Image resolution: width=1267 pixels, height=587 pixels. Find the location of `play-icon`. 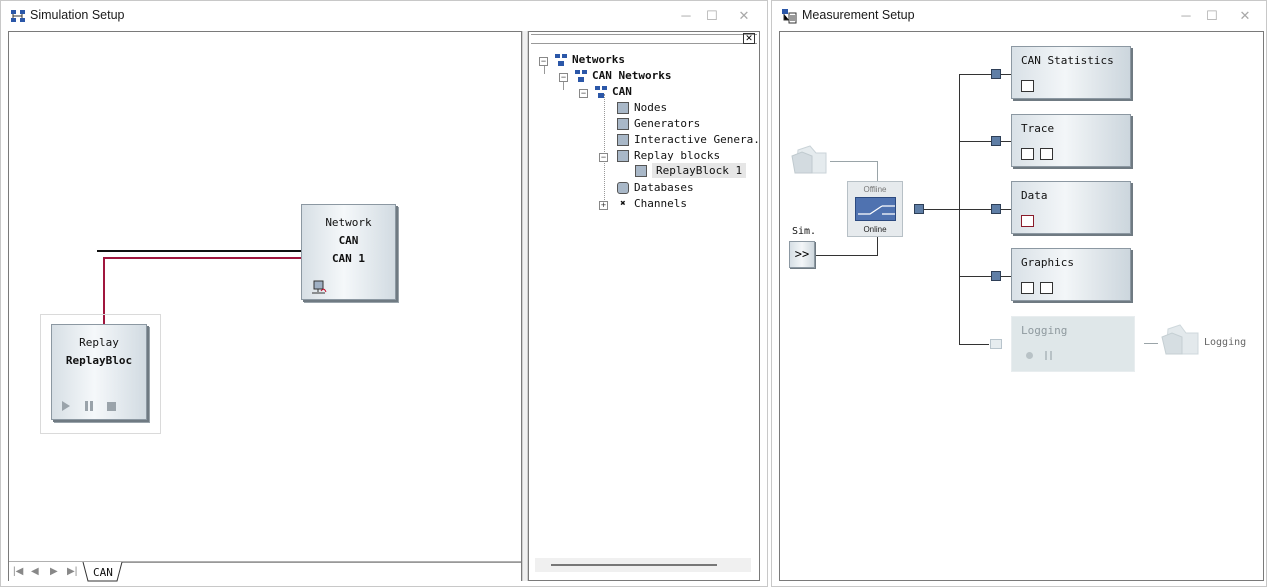

play-icon is located at coordinates (66, 406).